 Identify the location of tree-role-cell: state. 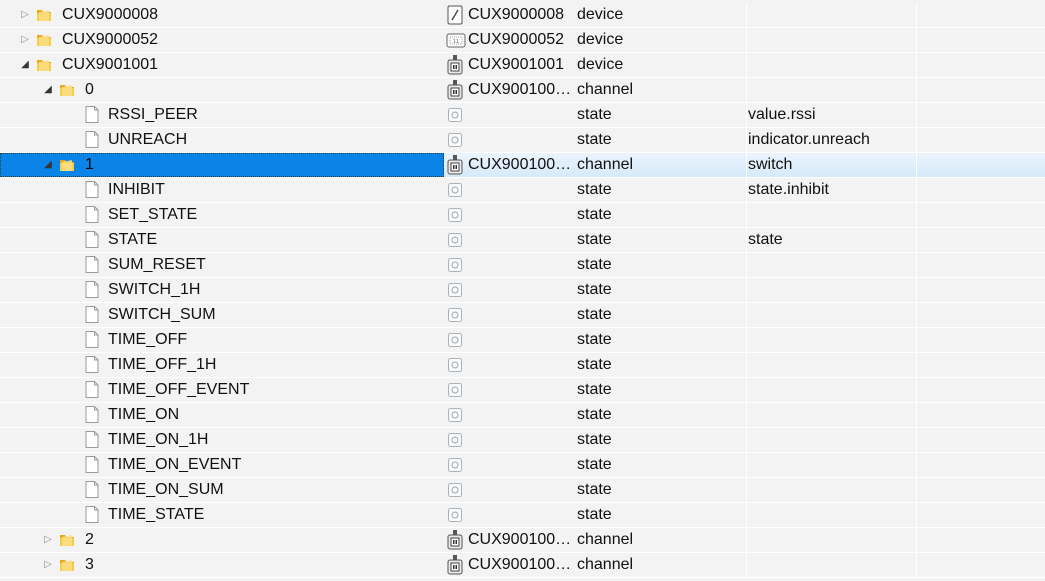
(831, 240).